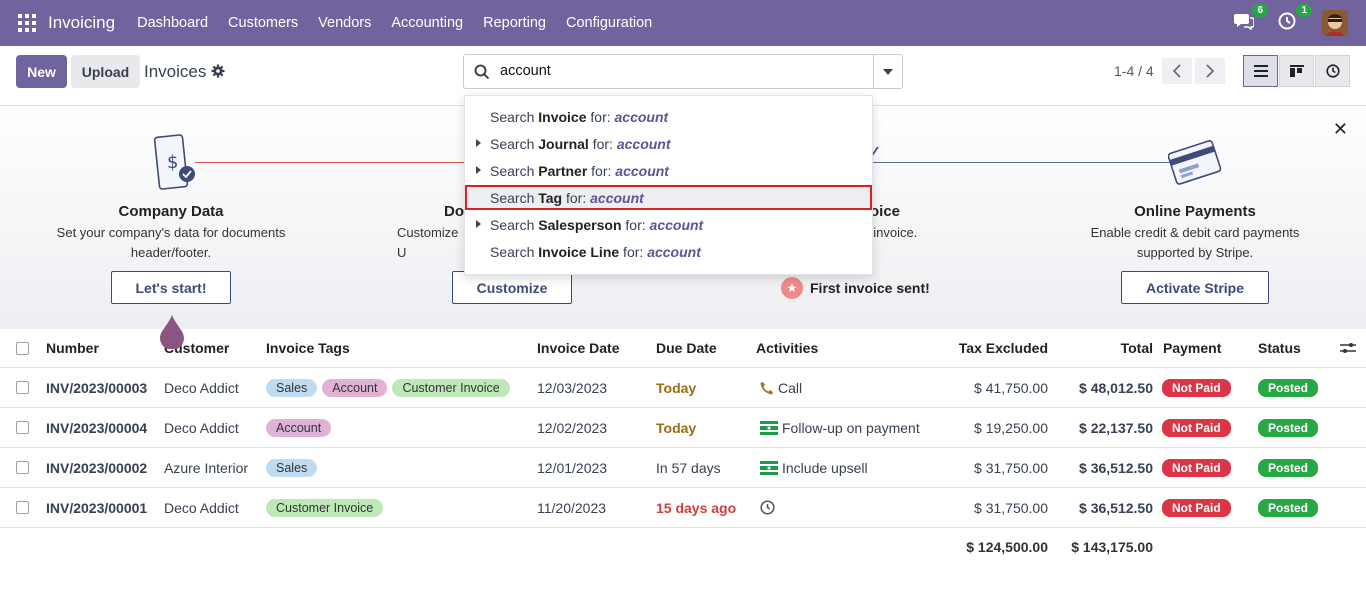 This screenshot has height=614, width=1366. I want to click on col-invoice-tags: Invoice Tags, so click(308, 348).